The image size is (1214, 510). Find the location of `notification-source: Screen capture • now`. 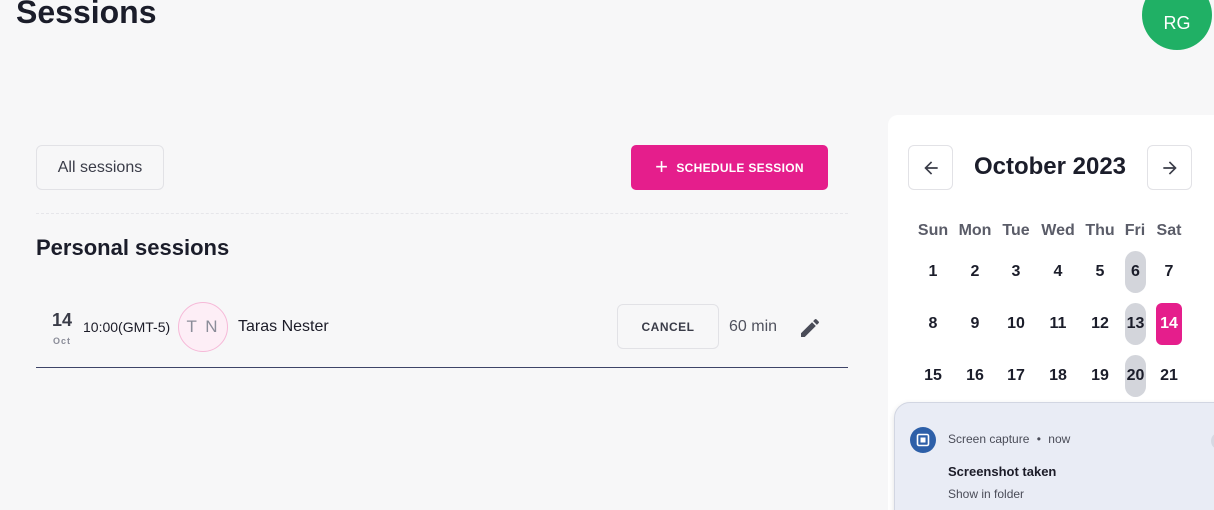

notification-source: Screen capture • now is located at coordinates (1009, 439).